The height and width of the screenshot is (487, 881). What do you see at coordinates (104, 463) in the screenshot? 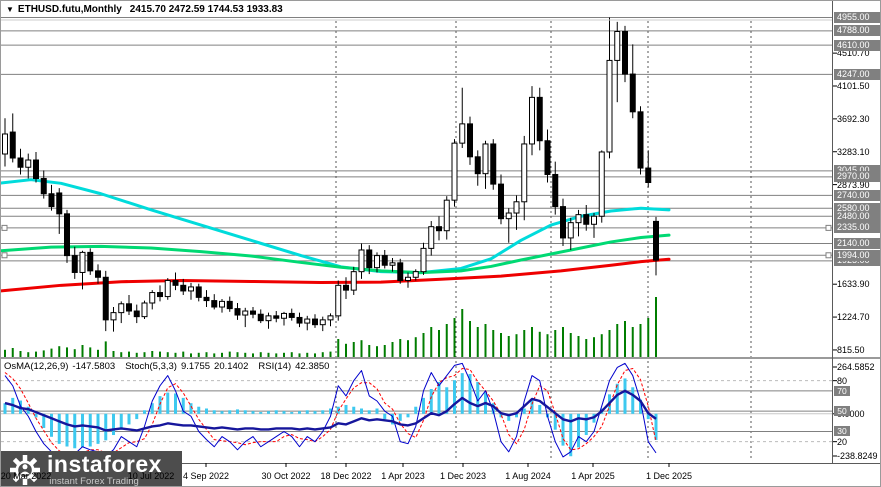
I see `instaforex-logo-name: instaforex` at bounding box center [104, 463].